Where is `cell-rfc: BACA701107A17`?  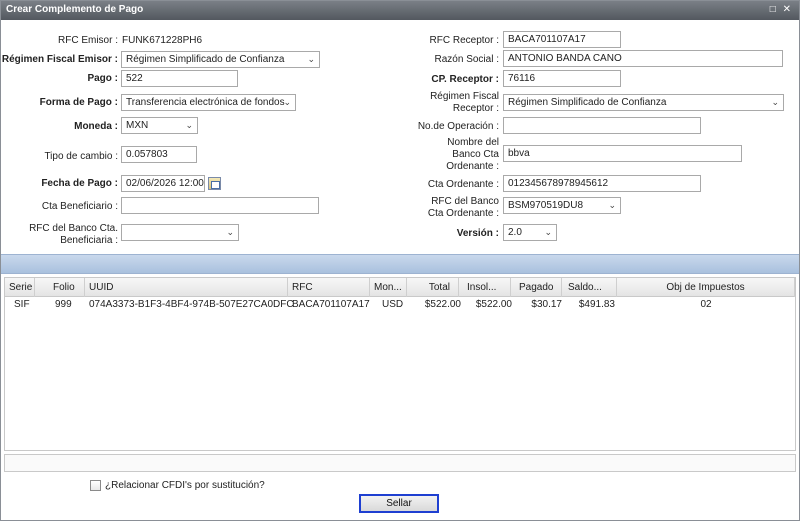
cell-rfc: BACA701107A17 is located at coordinates (331, 304).